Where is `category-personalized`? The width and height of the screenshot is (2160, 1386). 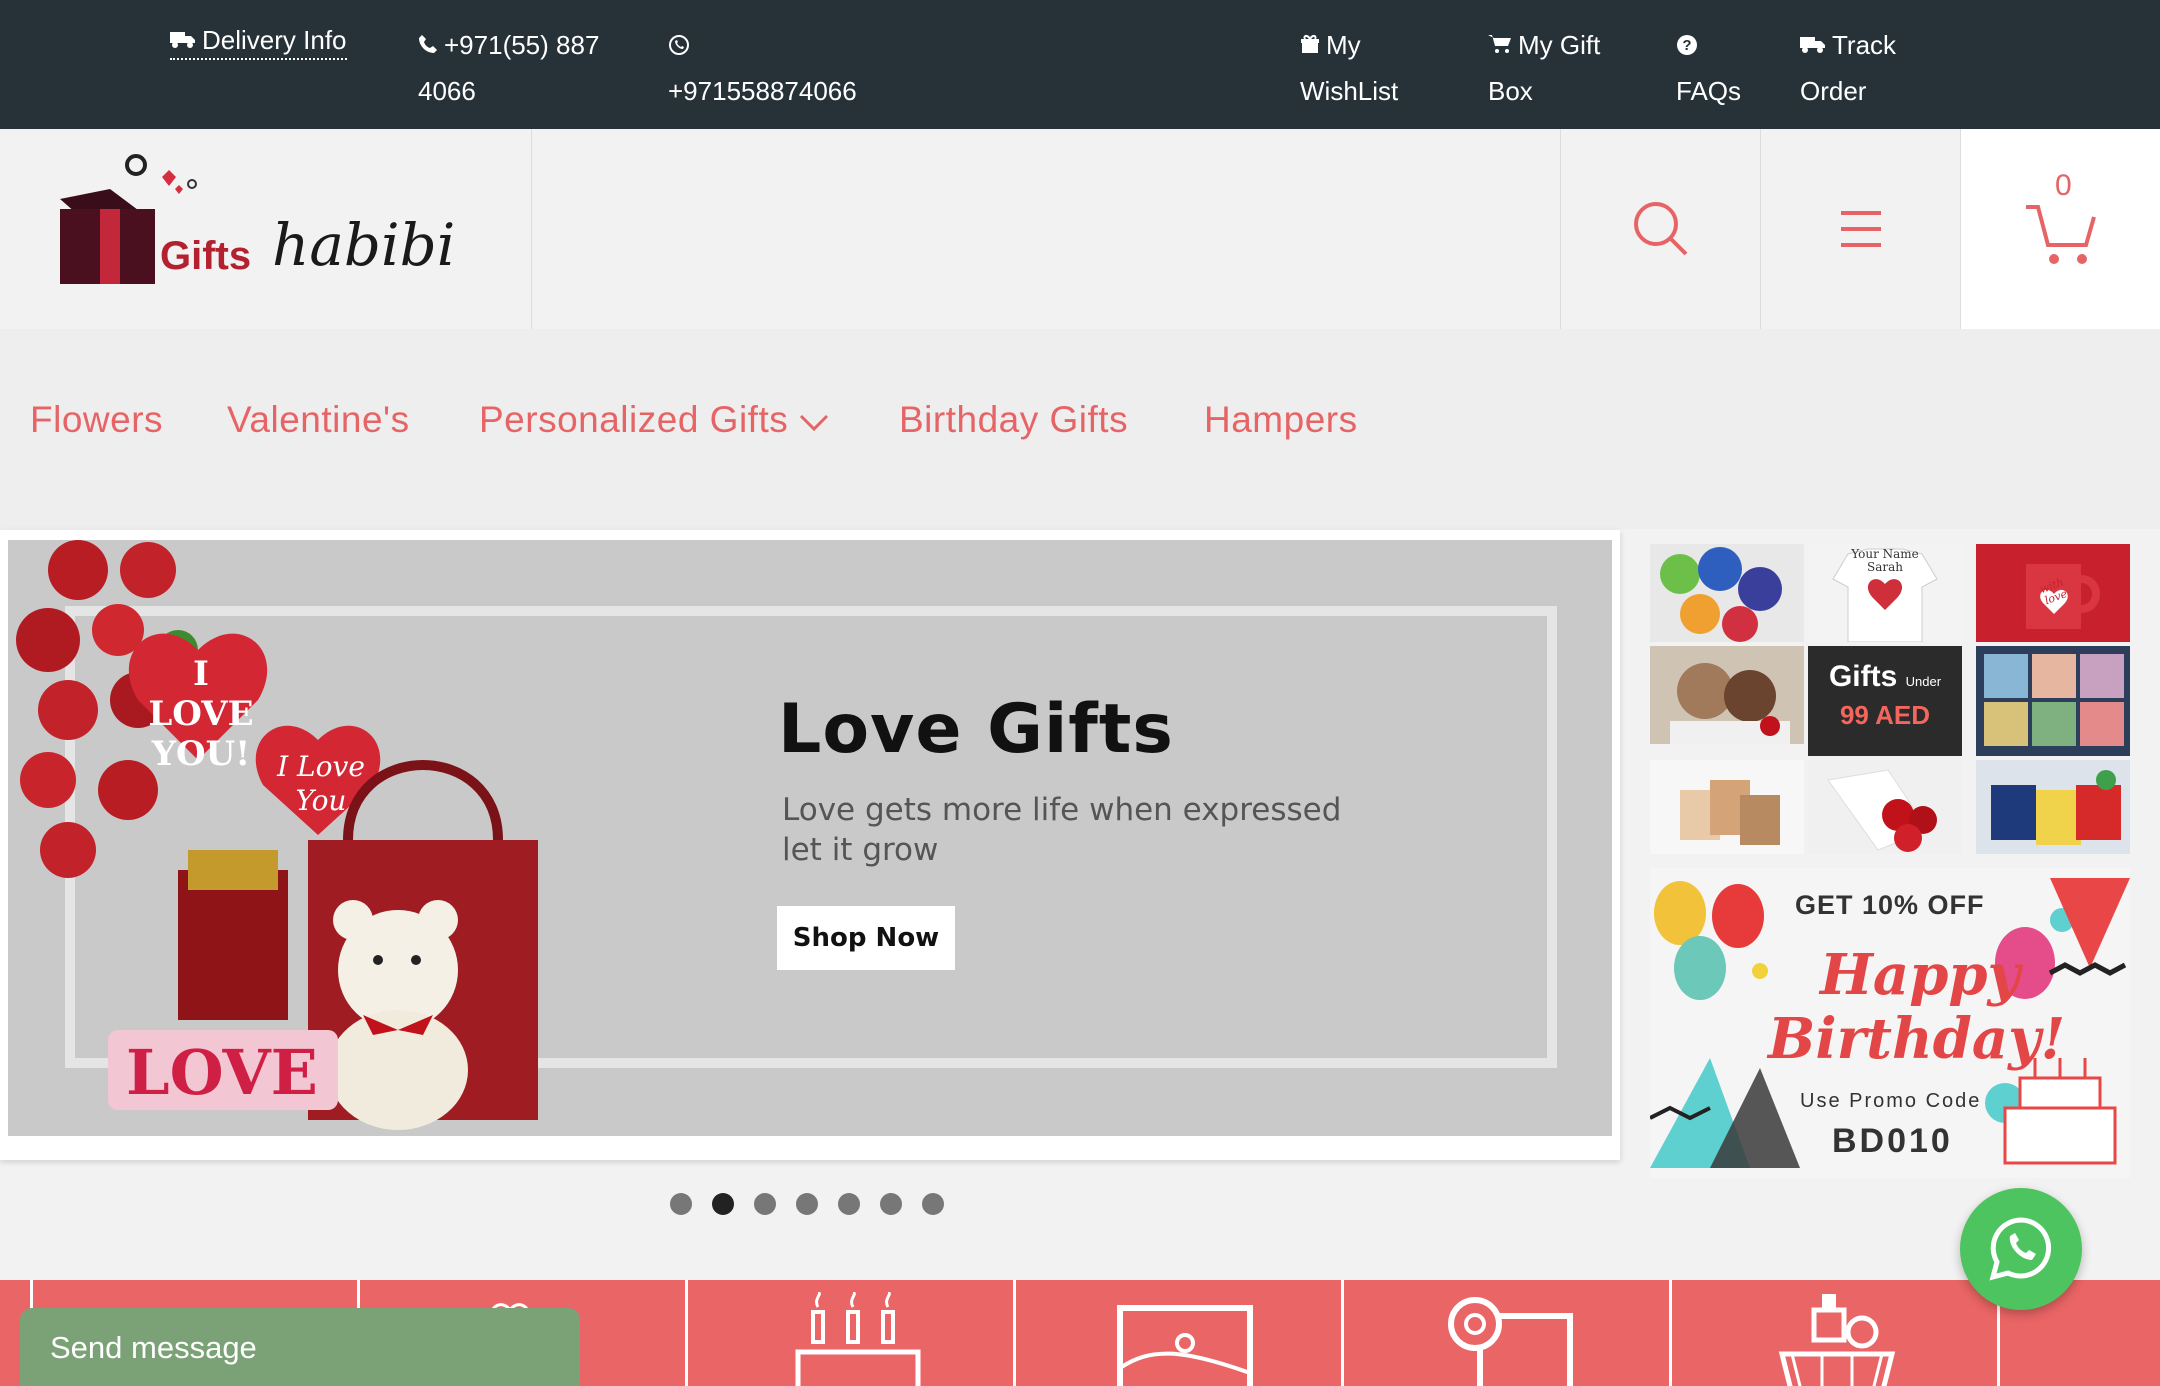
category-personalized is located at coordinates (1178, 1333).